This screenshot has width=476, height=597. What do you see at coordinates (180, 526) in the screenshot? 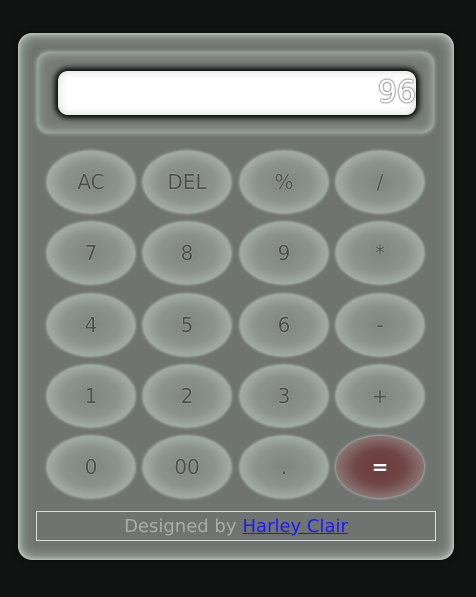
I see `footer-prefix: Designed by` at bounding box center [180, 526].